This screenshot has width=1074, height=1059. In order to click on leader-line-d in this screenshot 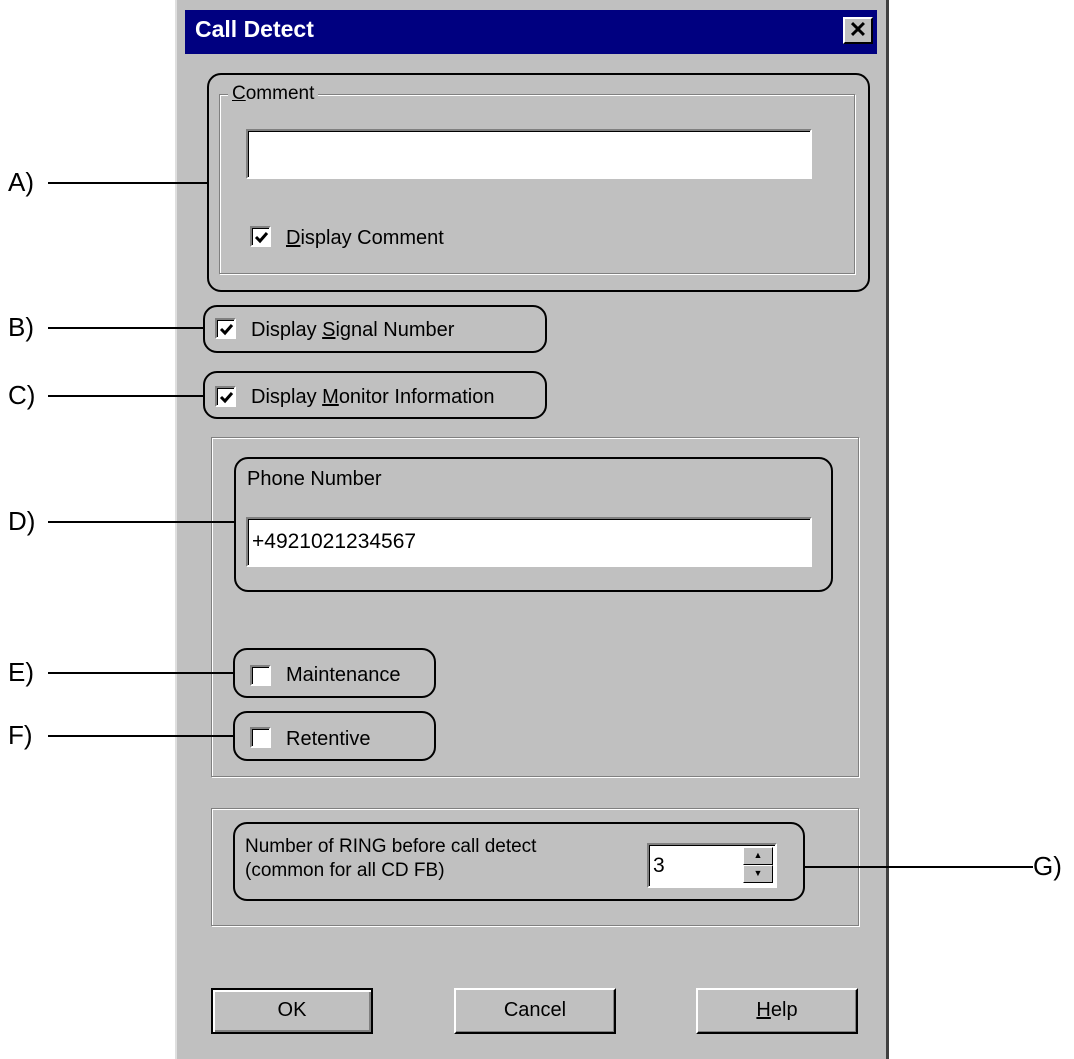, I will do `click(141, 522)`.